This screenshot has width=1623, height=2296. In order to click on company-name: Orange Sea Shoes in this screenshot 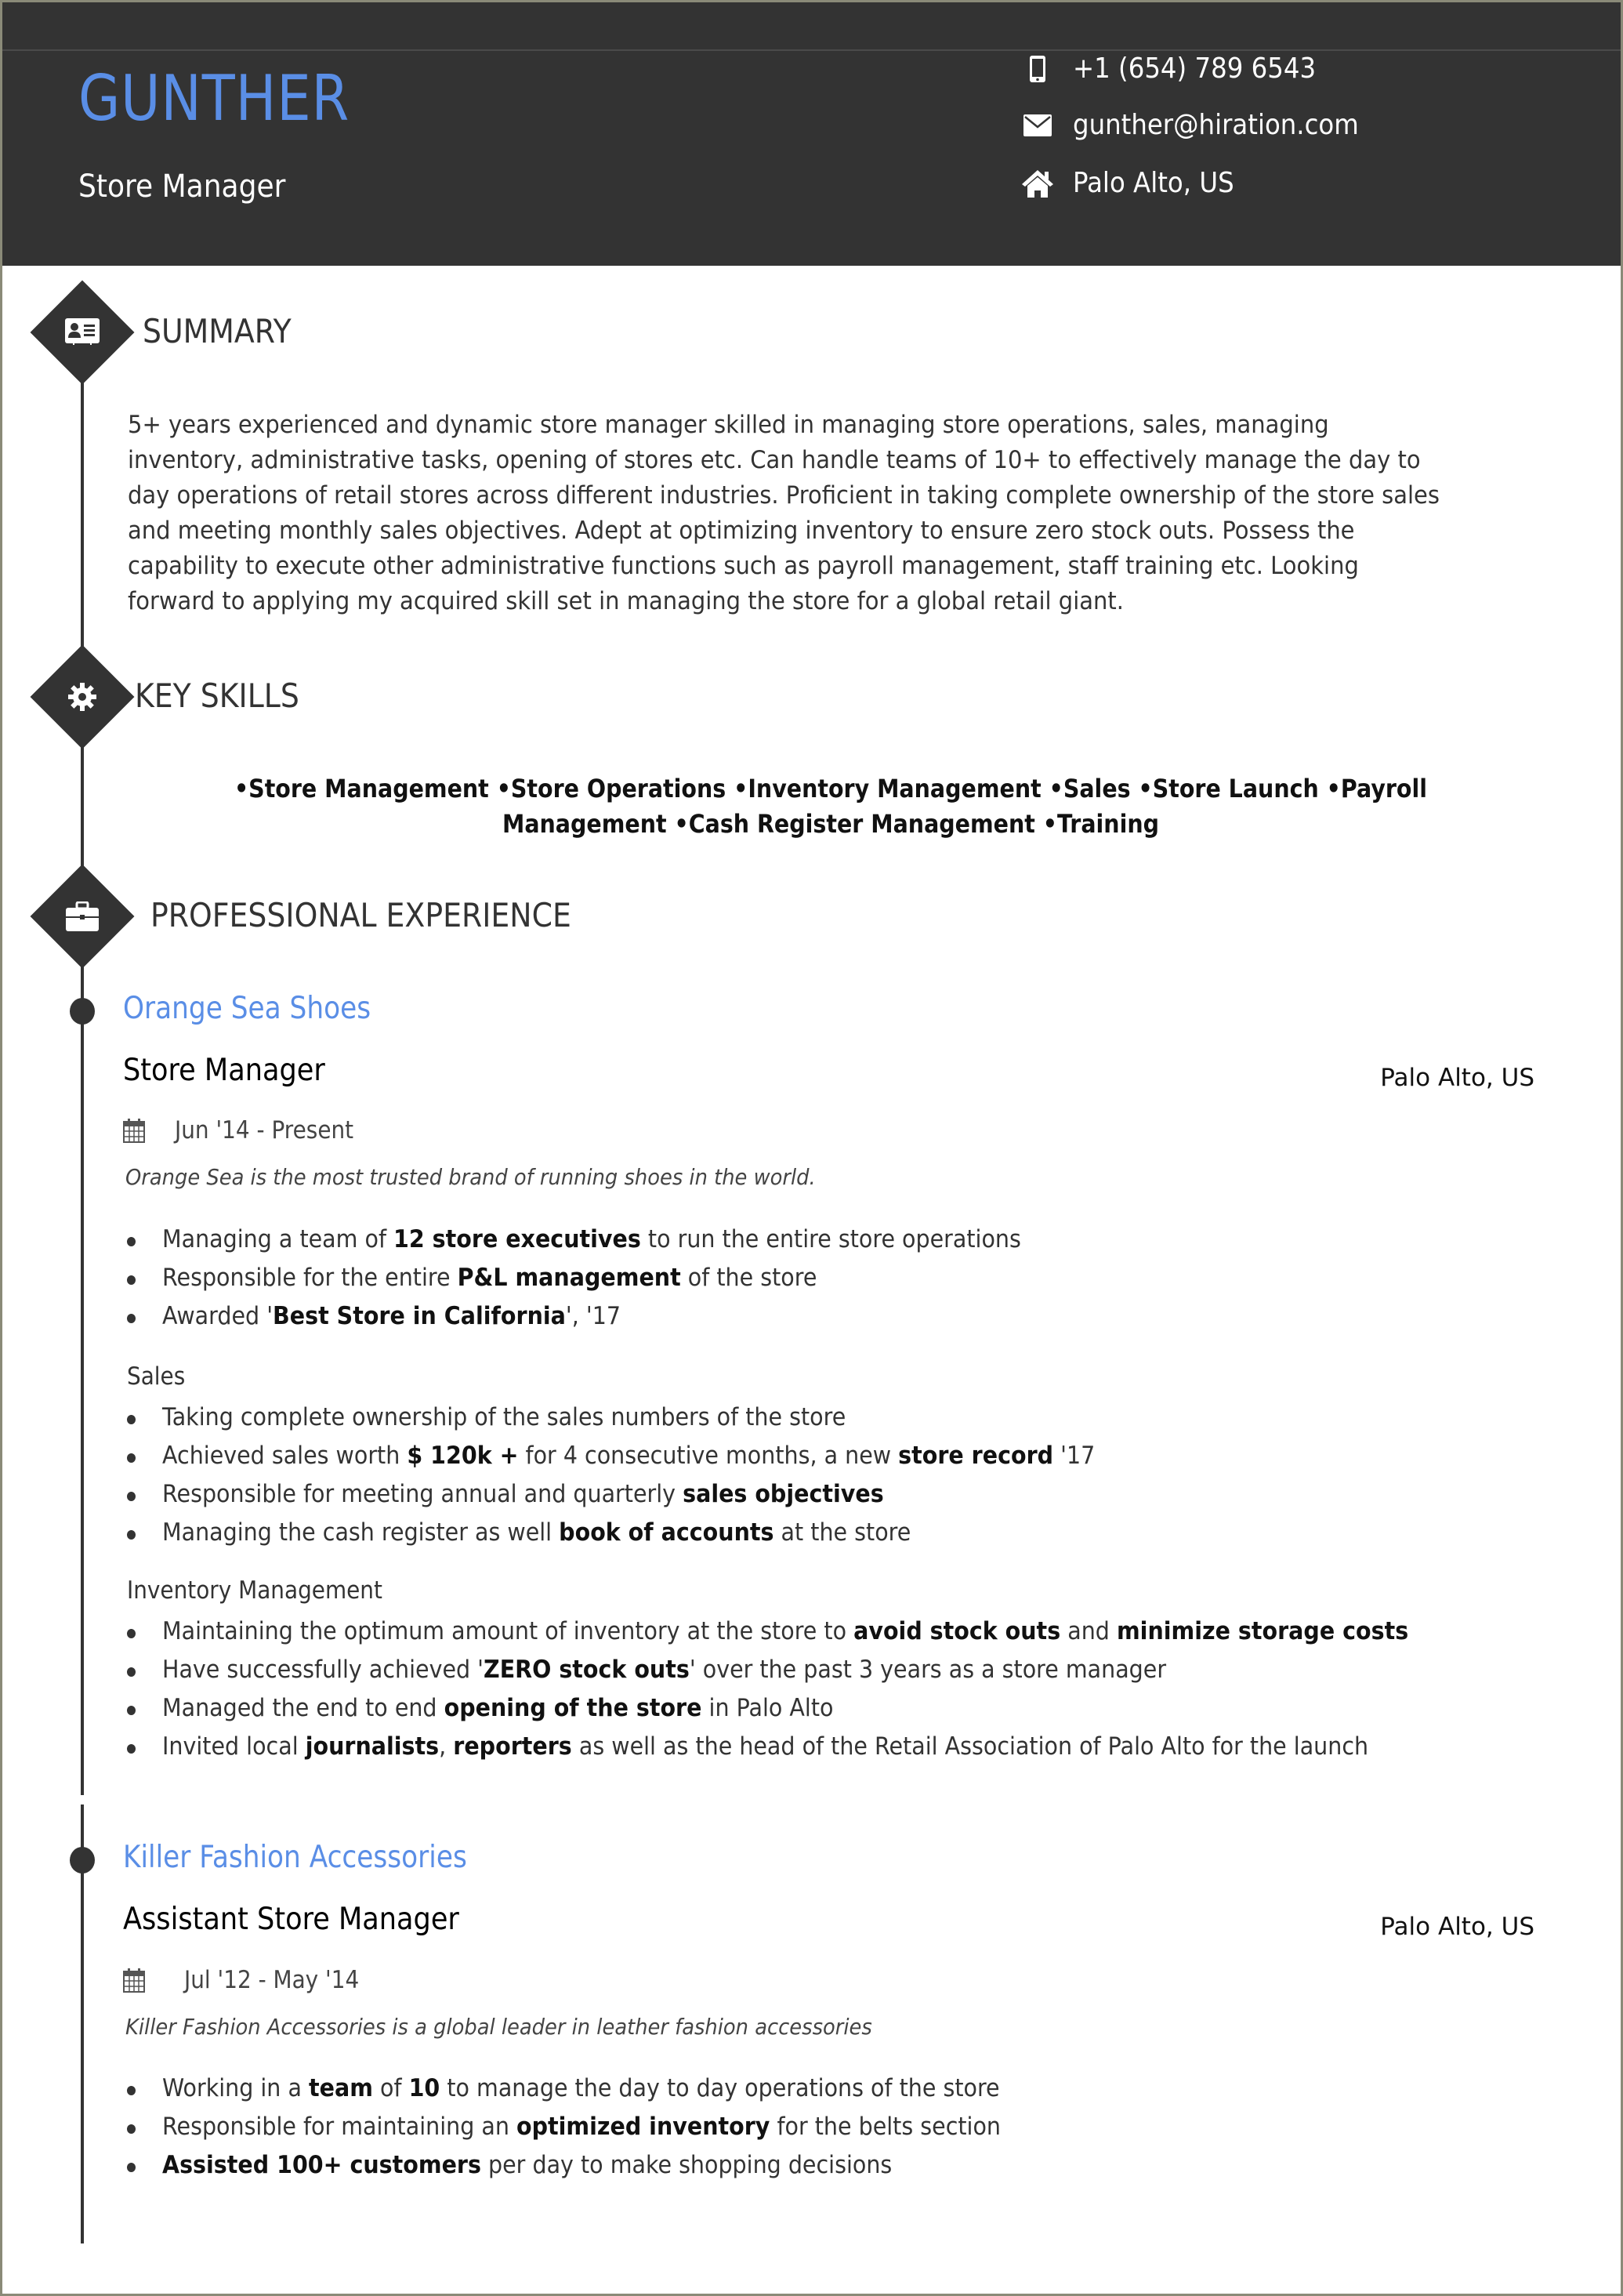, I will do `click(247, 1008)`.